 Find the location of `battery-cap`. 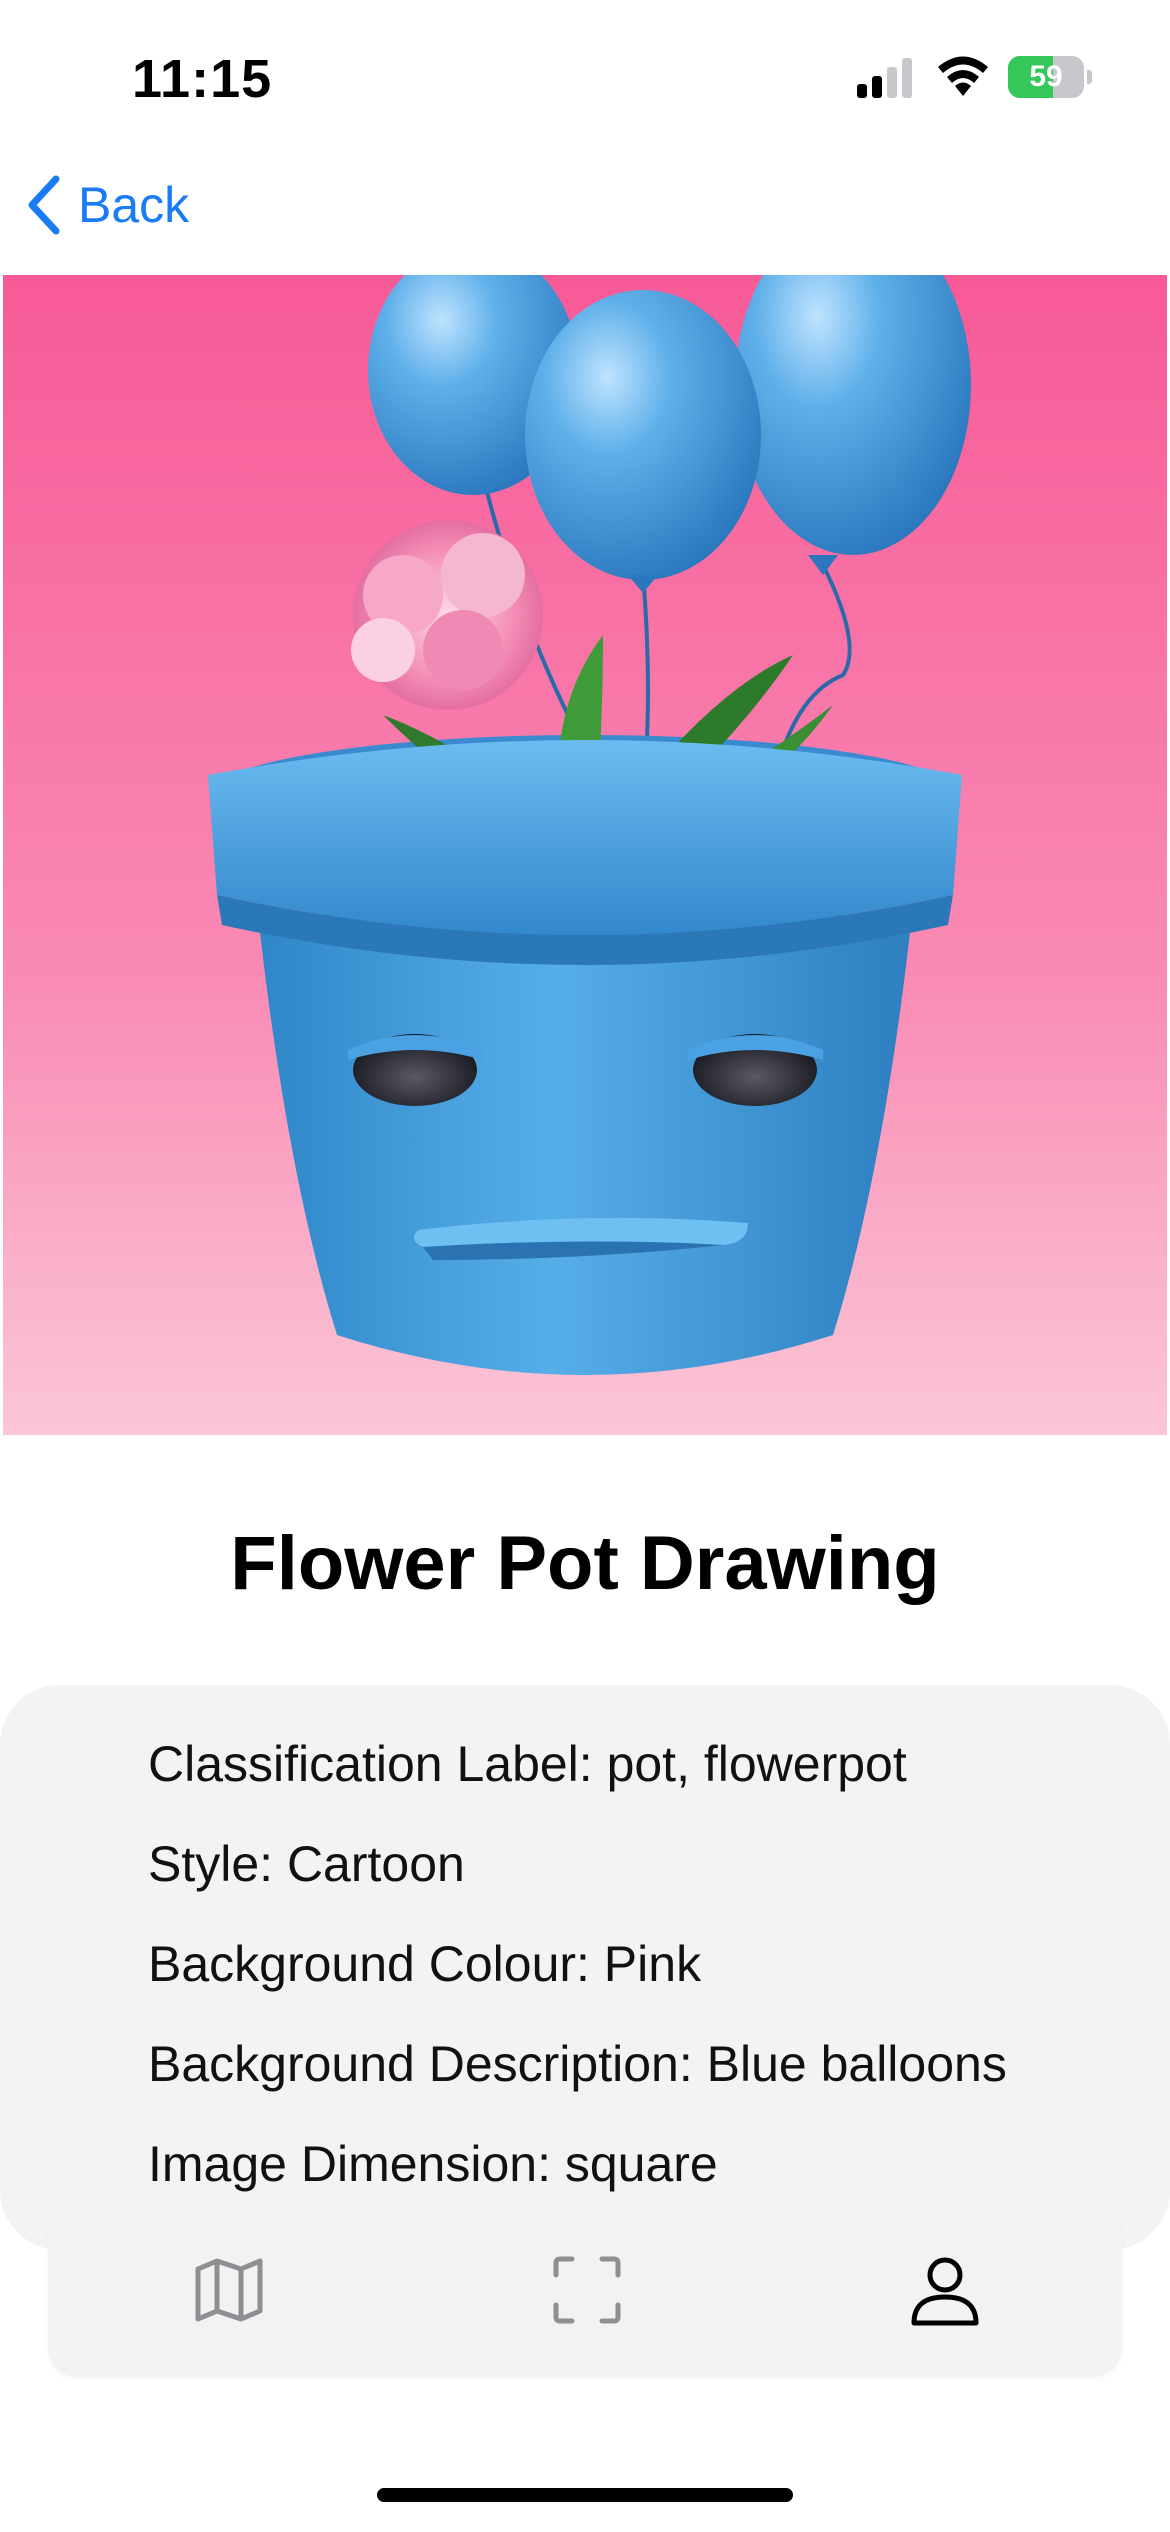

battery-cap is located at coordinates (1089, 77).